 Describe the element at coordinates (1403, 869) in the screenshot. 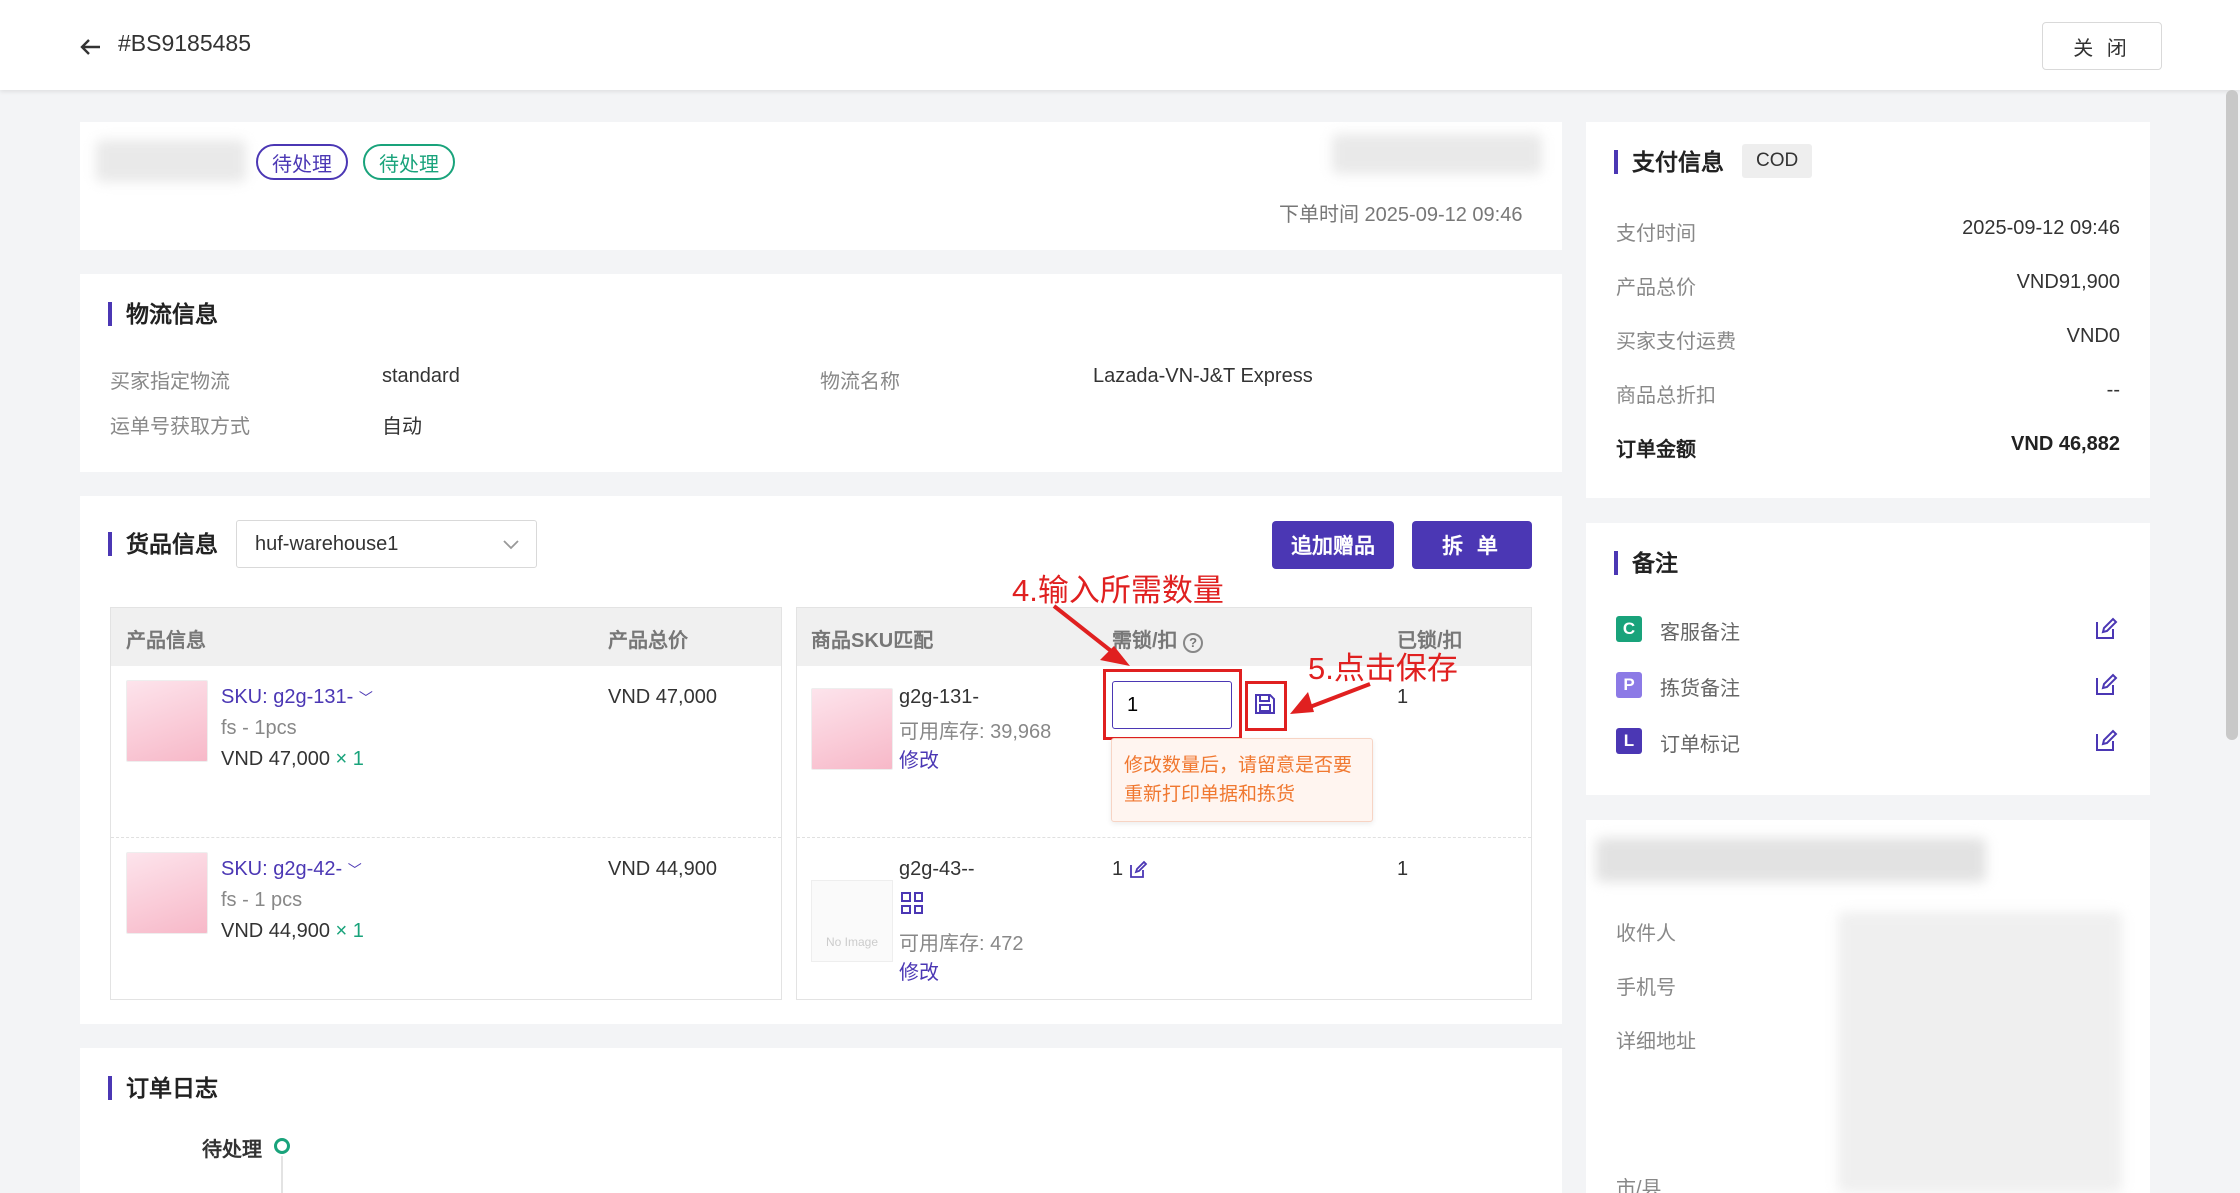

I see `locked-qty-2: 1` at that location.